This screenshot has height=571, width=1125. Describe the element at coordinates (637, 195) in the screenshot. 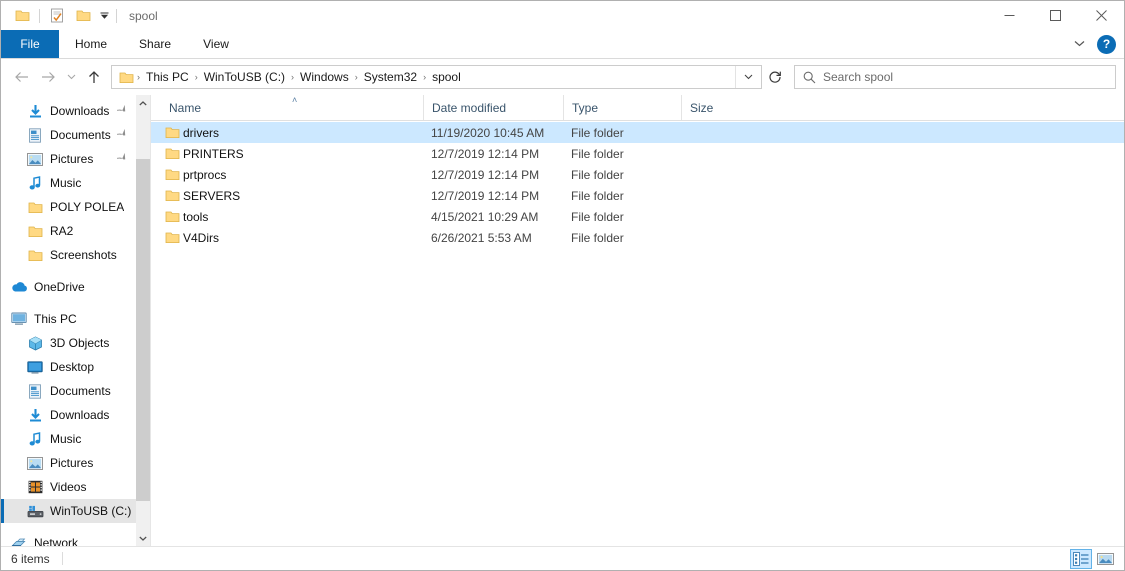

I see `table-row: SERVERS 12/7/2019 12:14 PM File folder` at that location.